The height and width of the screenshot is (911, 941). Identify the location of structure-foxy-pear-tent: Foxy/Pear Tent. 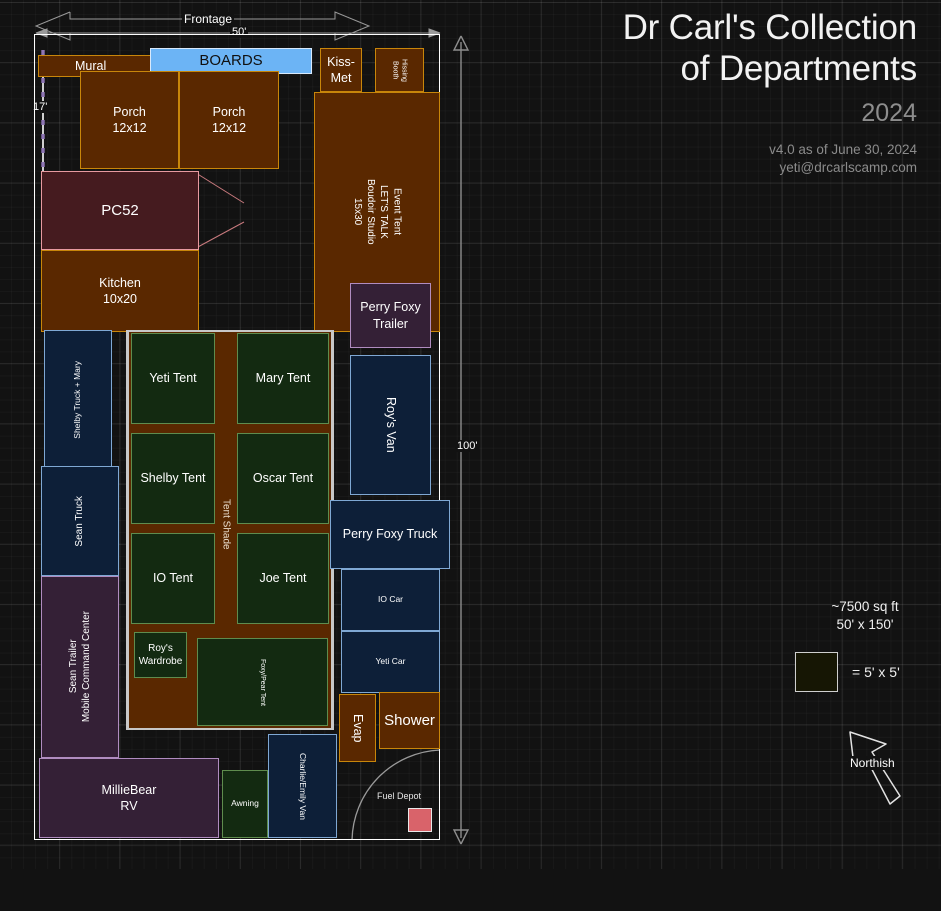
(262, 682).